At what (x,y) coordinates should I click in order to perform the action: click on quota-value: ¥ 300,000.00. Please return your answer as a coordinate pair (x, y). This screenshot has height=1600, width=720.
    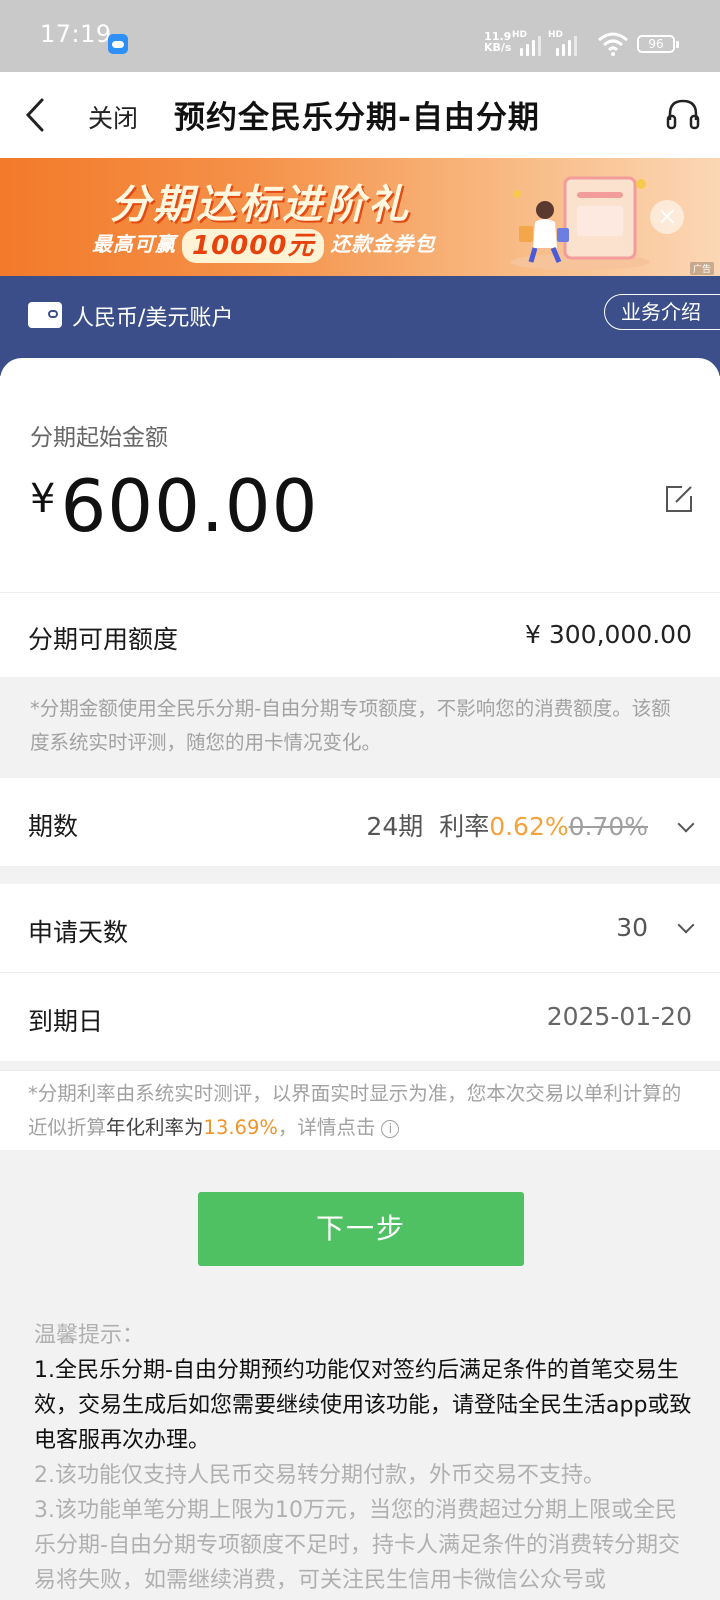
    Looking at the image, I should click on (608, 634).